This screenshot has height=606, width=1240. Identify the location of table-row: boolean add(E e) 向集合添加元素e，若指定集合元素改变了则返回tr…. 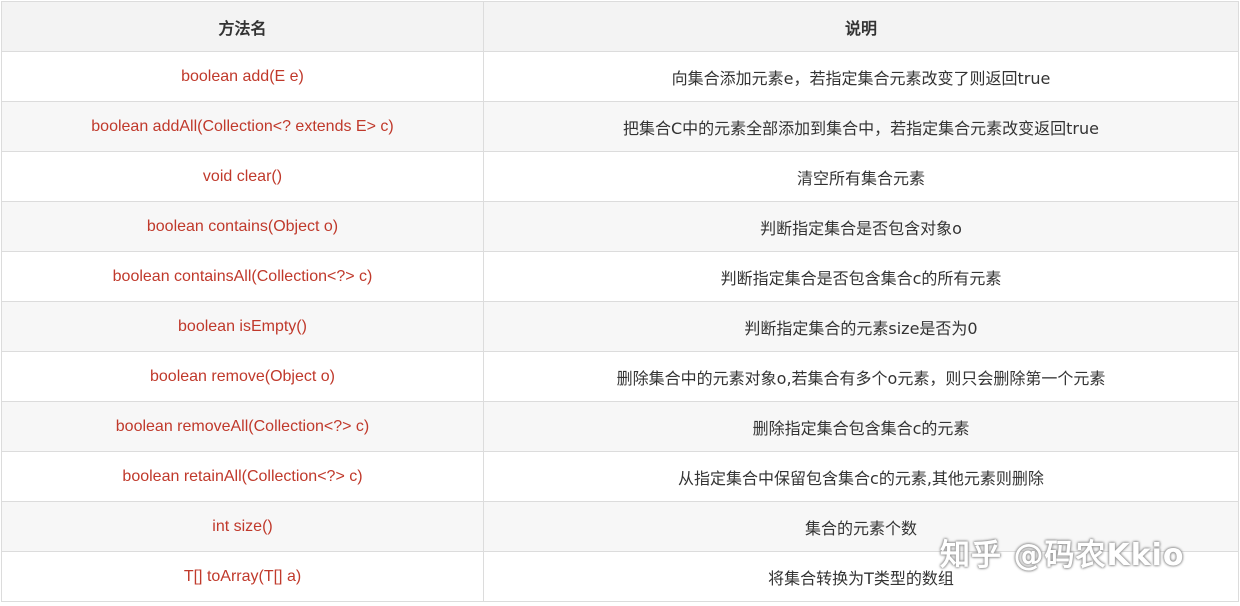
(620, 77).